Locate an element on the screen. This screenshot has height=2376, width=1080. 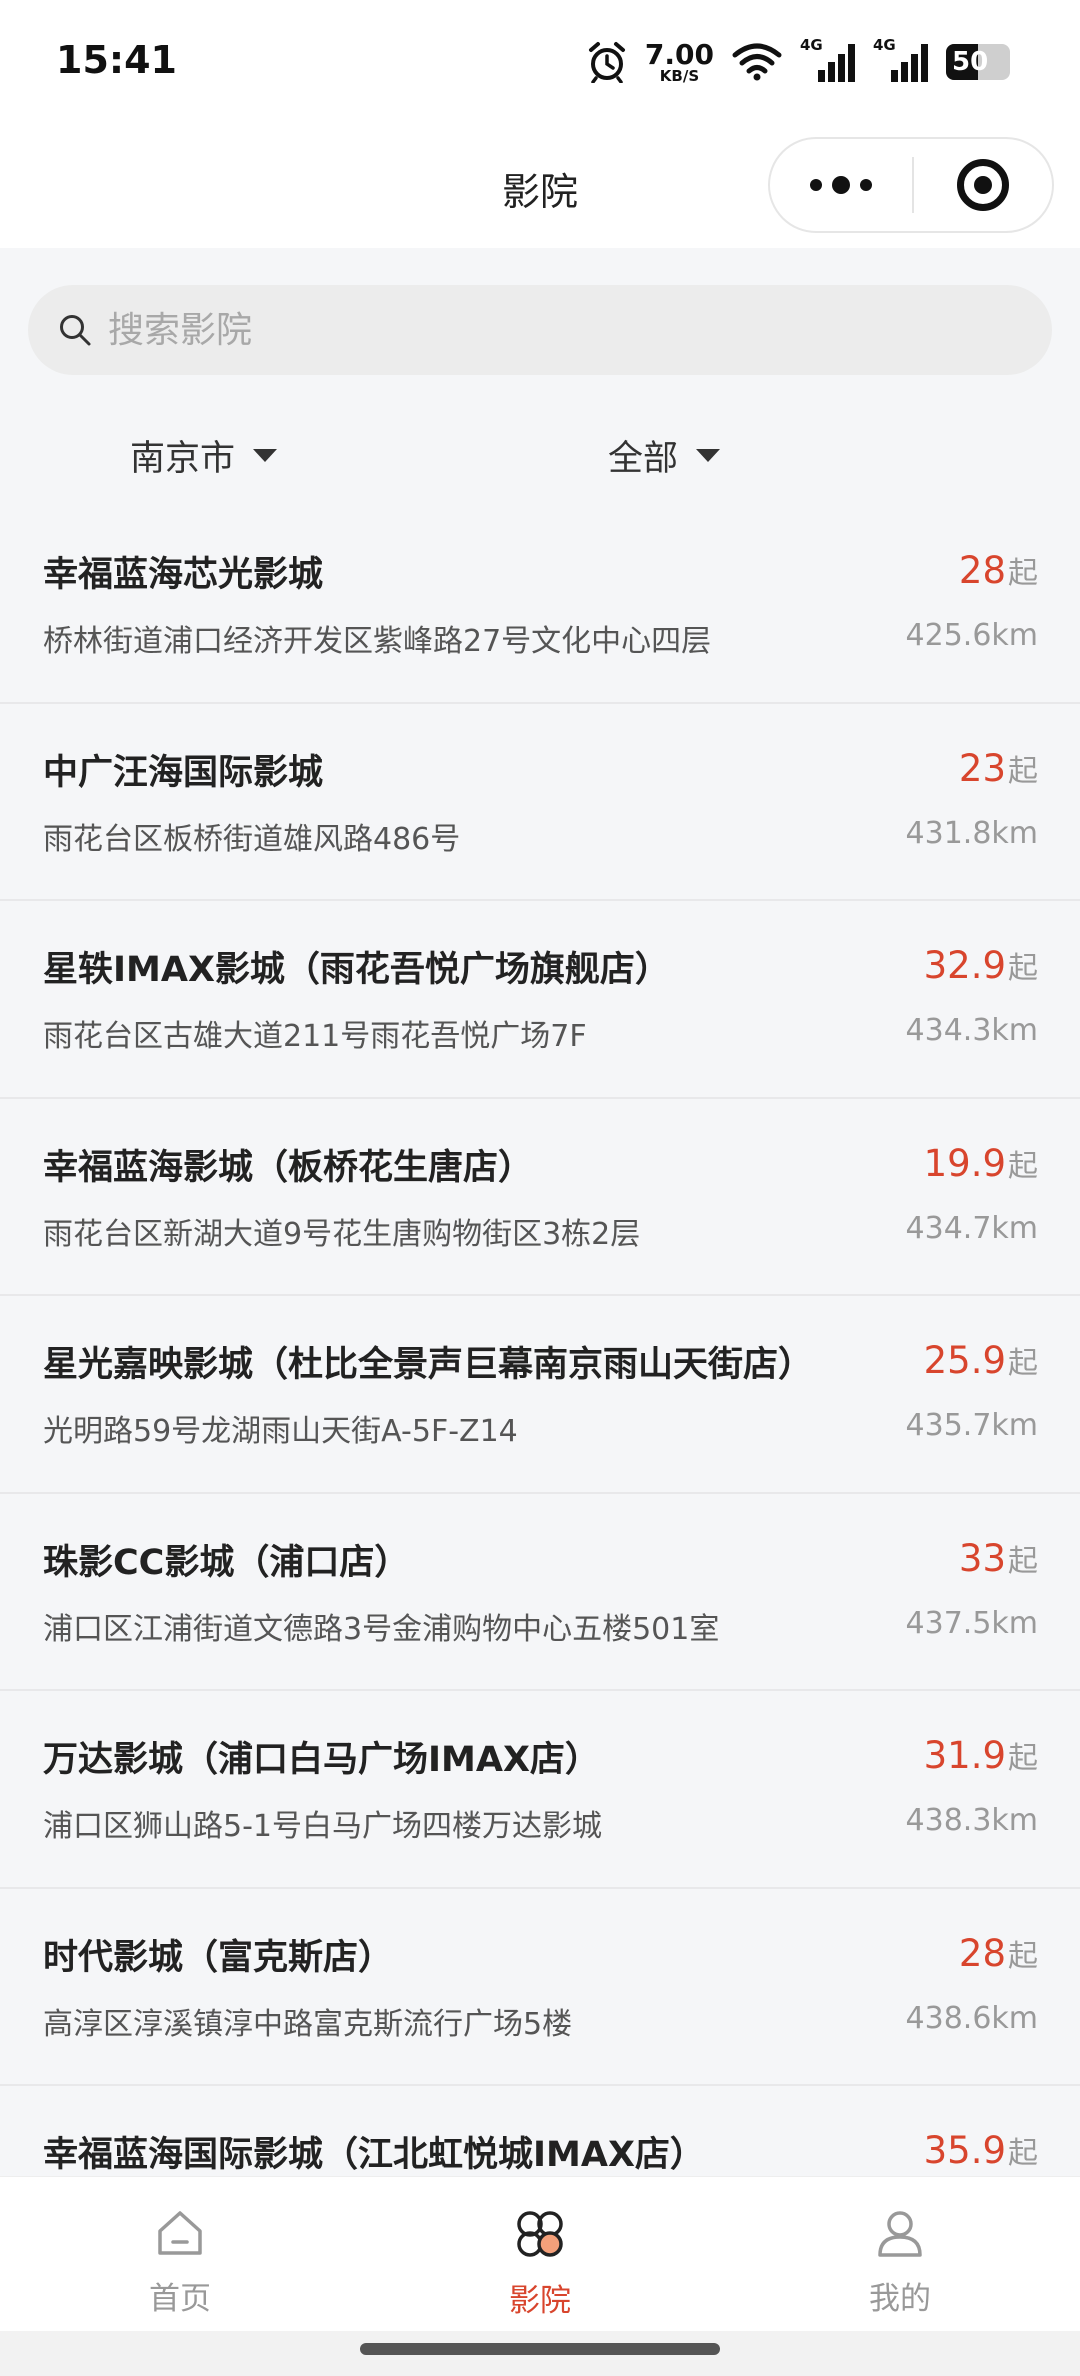
cinema-price: 33 起 is located at coordinates (998, 1558).